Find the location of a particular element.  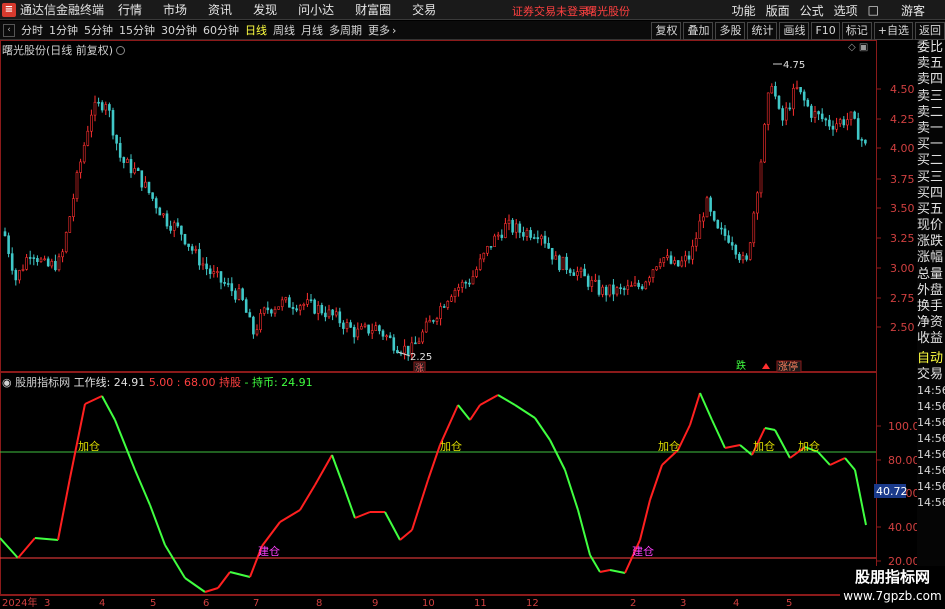

current-value-label: 40.72 is located at coordinates (892, 491).